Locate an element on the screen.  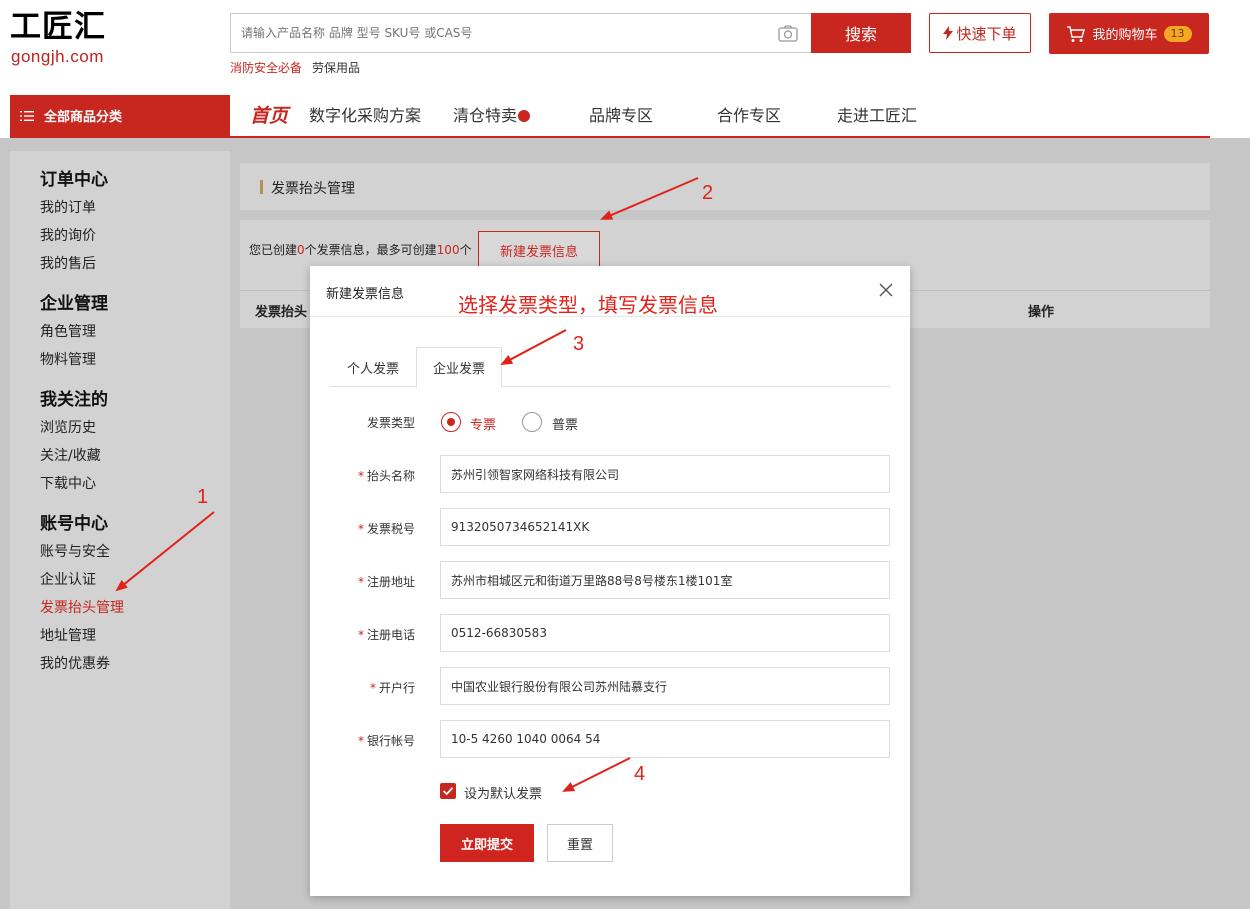
info-middle: 个发票信息，最多可创建 is located at coordinates (370, 250).